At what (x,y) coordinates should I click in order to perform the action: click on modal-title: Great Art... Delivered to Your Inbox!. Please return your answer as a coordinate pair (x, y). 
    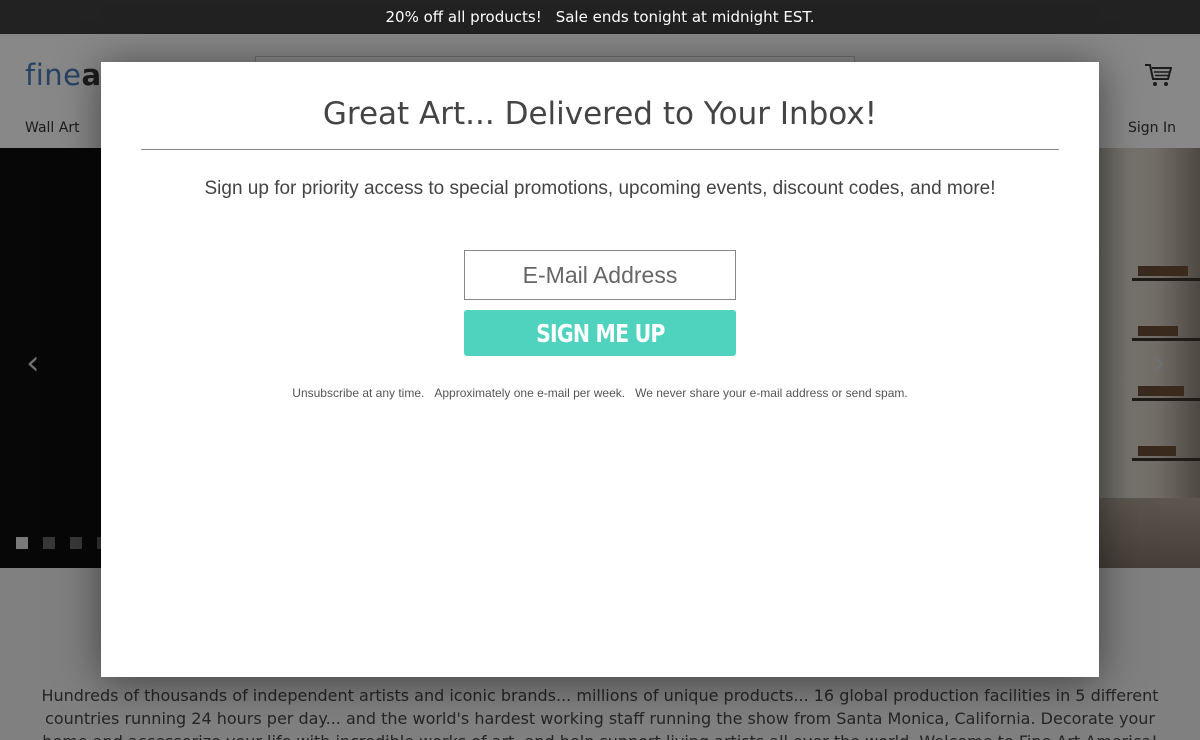
    Looking at the image, I should click on (600, 114).